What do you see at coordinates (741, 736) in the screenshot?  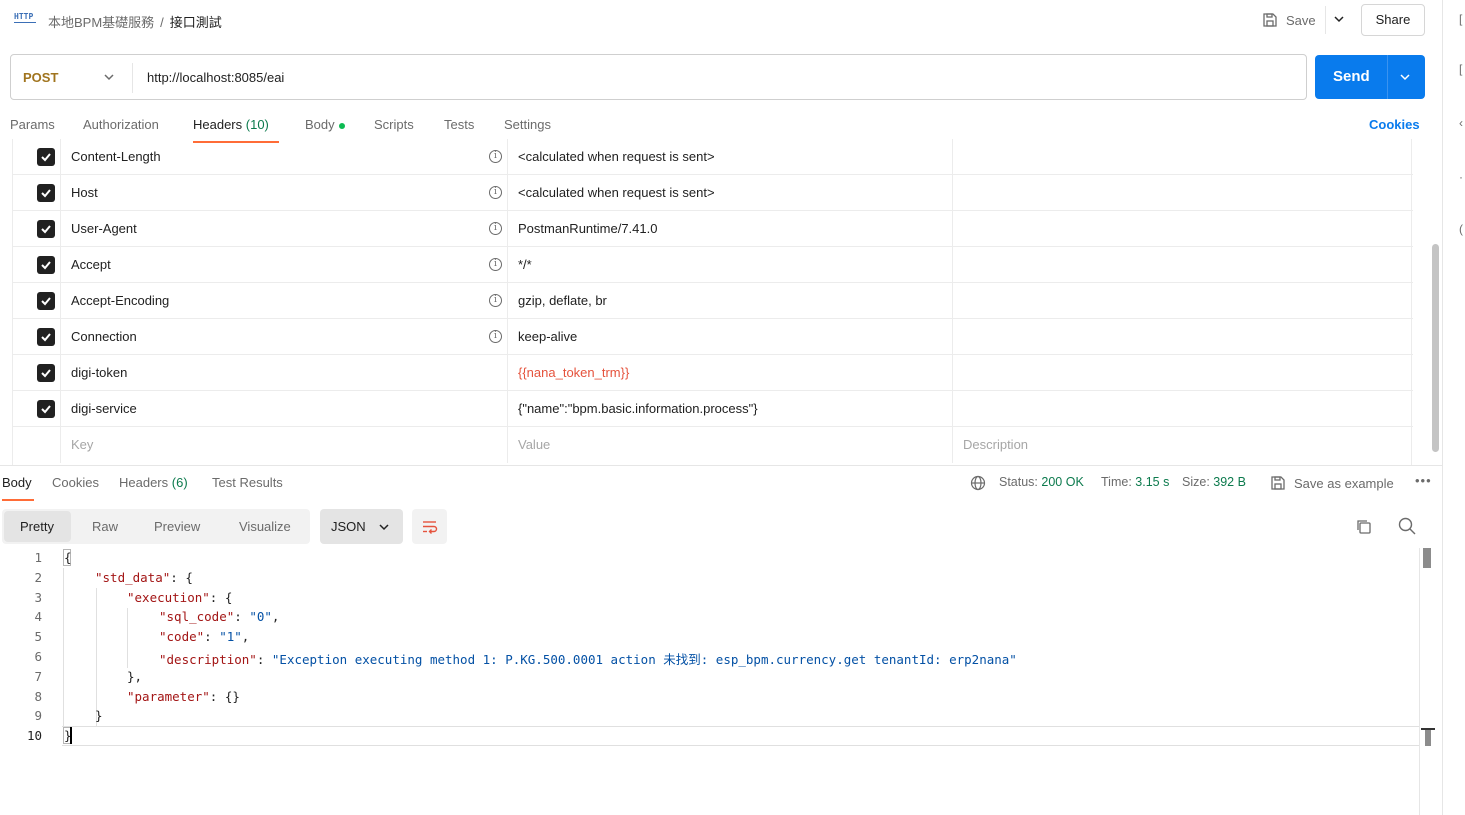 I see `current-line-highlight` at bounding box center [741, 736].